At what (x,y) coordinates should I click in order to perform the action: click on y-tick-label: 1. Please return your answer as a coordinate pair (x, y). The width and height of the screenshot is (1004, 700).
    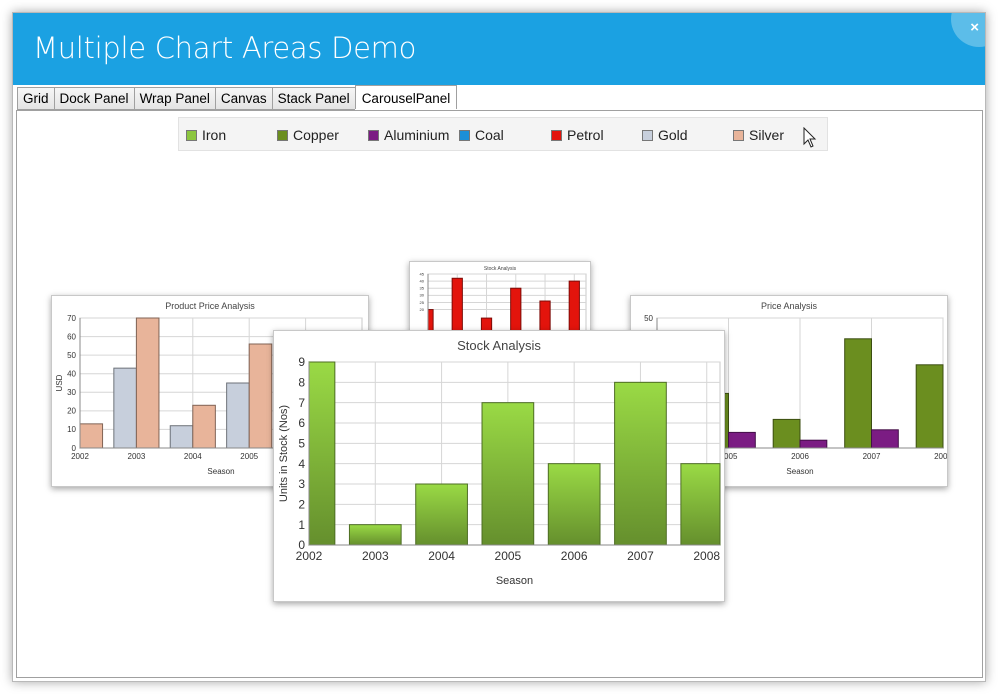
    Looking at the image, I should click on (301, 525).